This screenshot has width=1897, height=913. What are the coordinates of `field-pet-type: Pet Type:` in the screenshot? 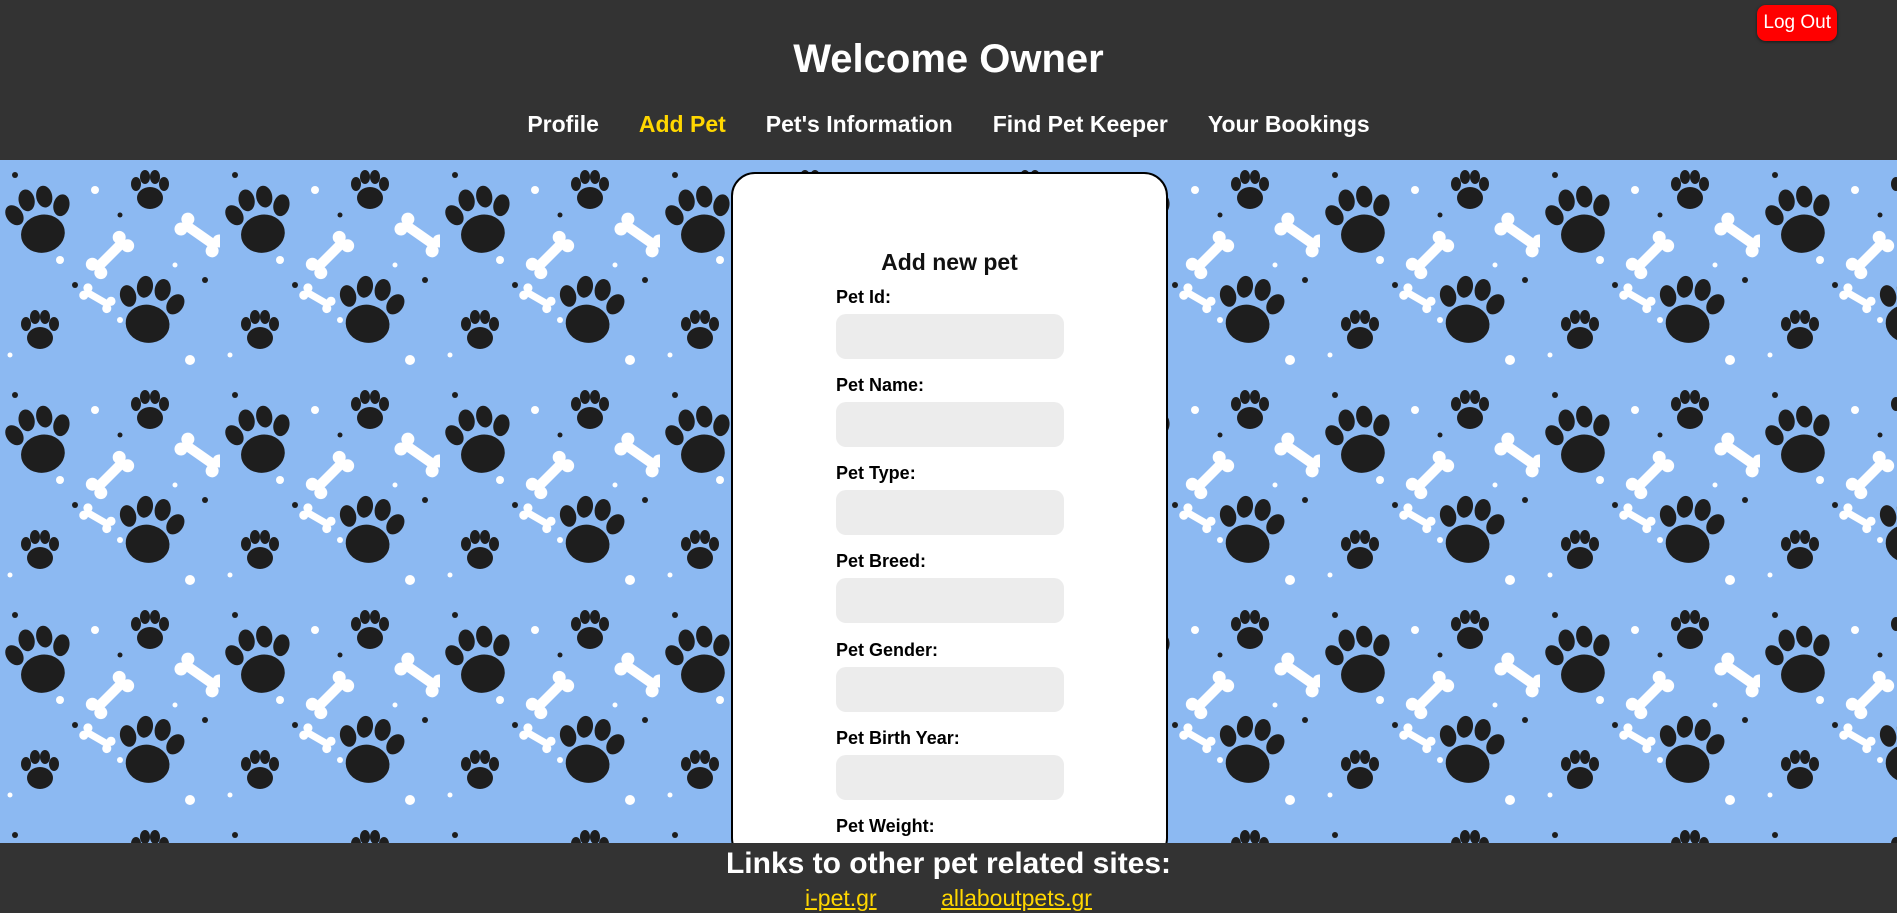 It's located at (951, 499).